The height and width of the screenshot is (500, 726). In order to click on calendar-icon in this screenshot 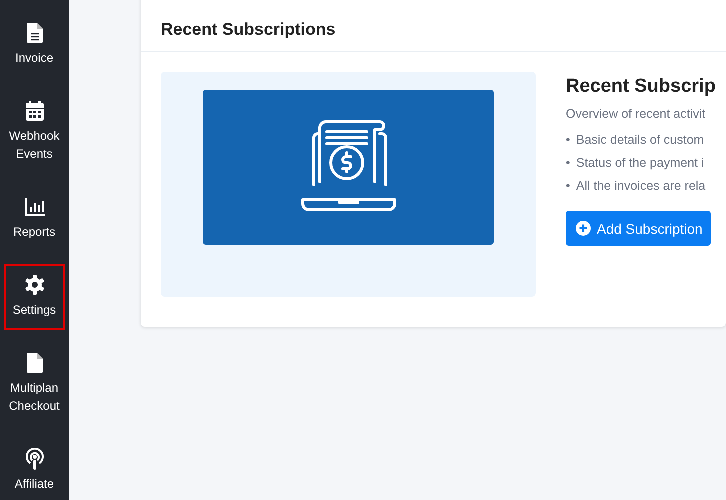, I will do `click(35, 111)`.